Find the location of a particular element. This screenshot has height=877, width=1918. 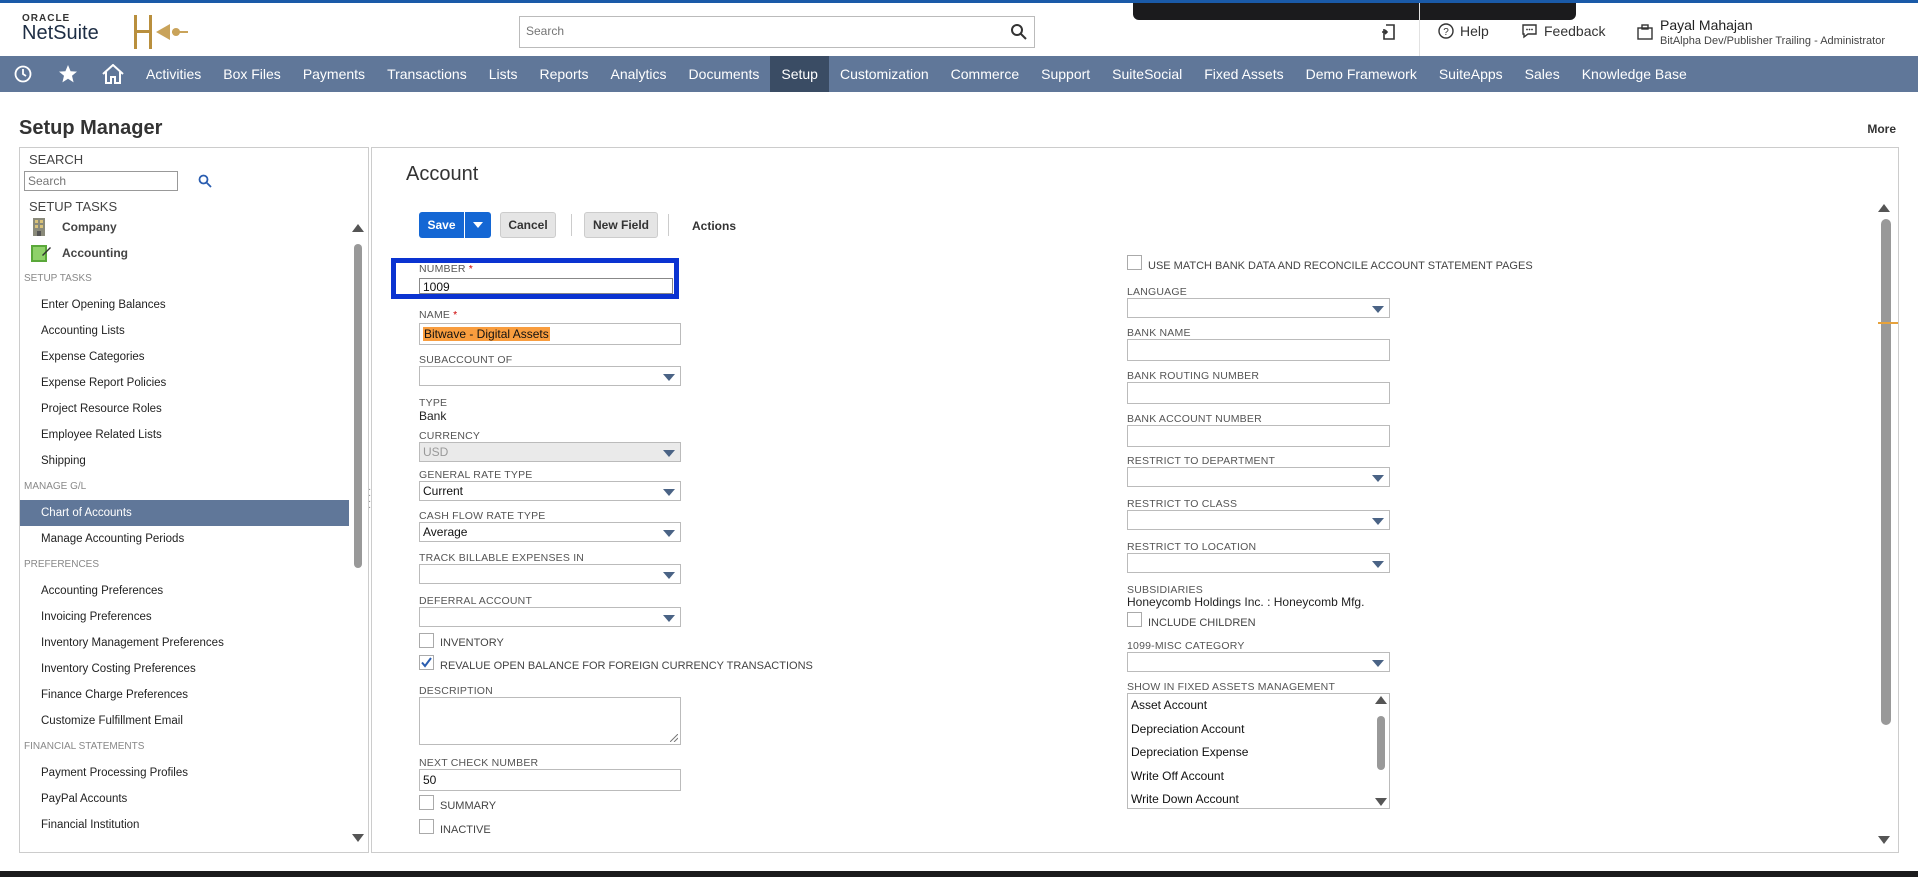

sidebar-search-input is located at coordinates (100, 181).